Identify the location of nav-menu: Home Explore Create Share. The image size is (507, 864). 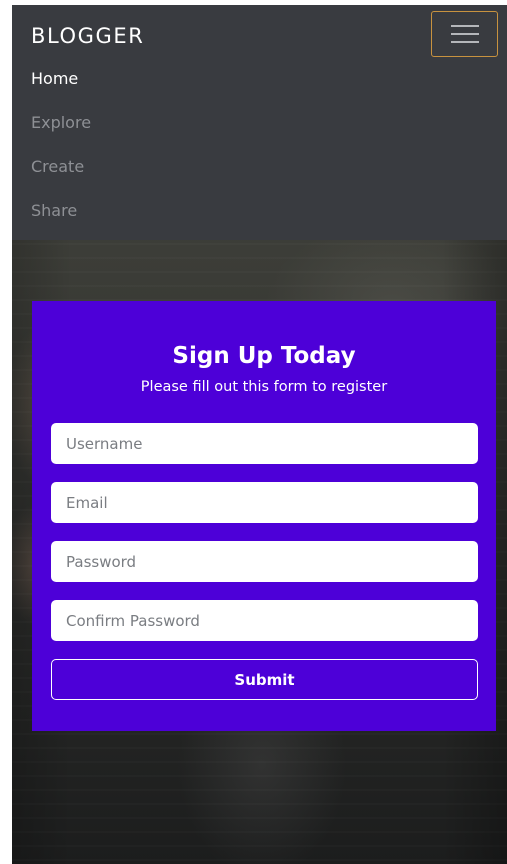
(61, 155).